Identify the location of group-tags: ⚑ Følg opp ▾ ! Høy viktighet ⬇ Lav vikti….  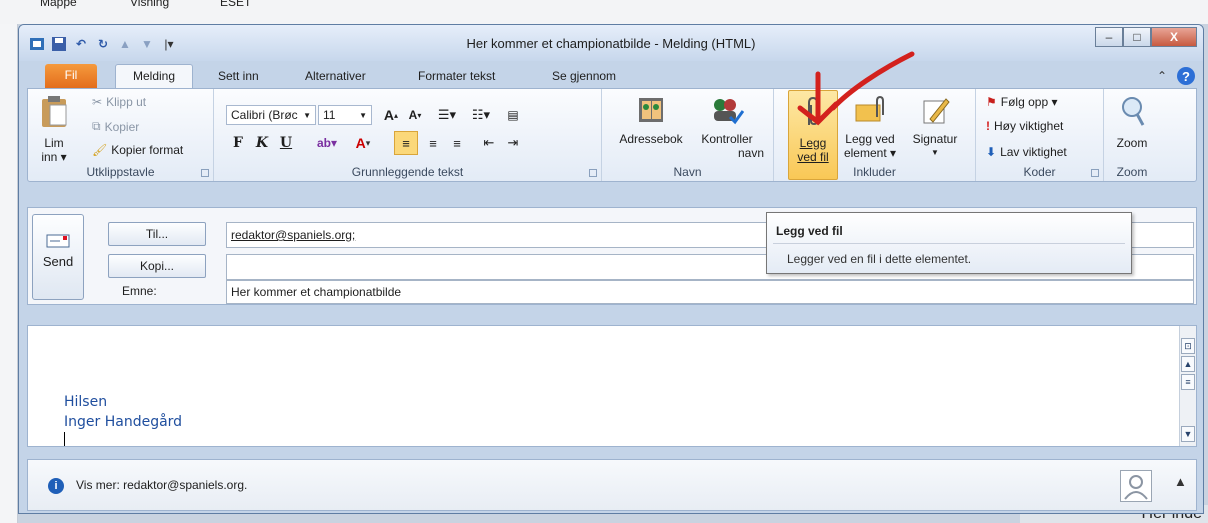
(1040, 135).